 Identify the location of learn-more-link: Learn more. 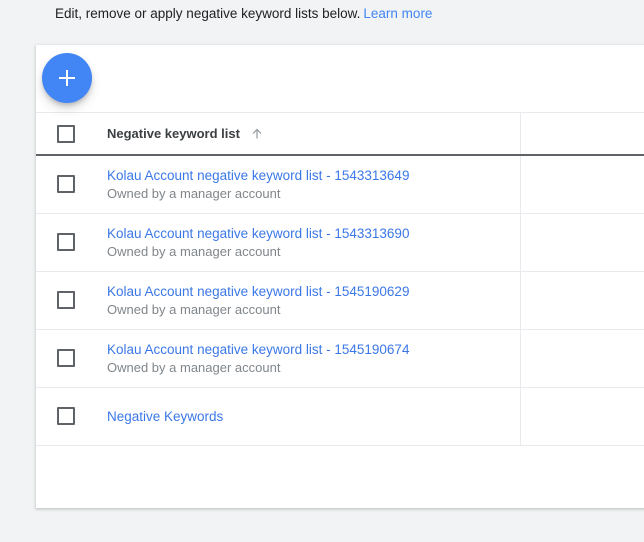
(397, 13).